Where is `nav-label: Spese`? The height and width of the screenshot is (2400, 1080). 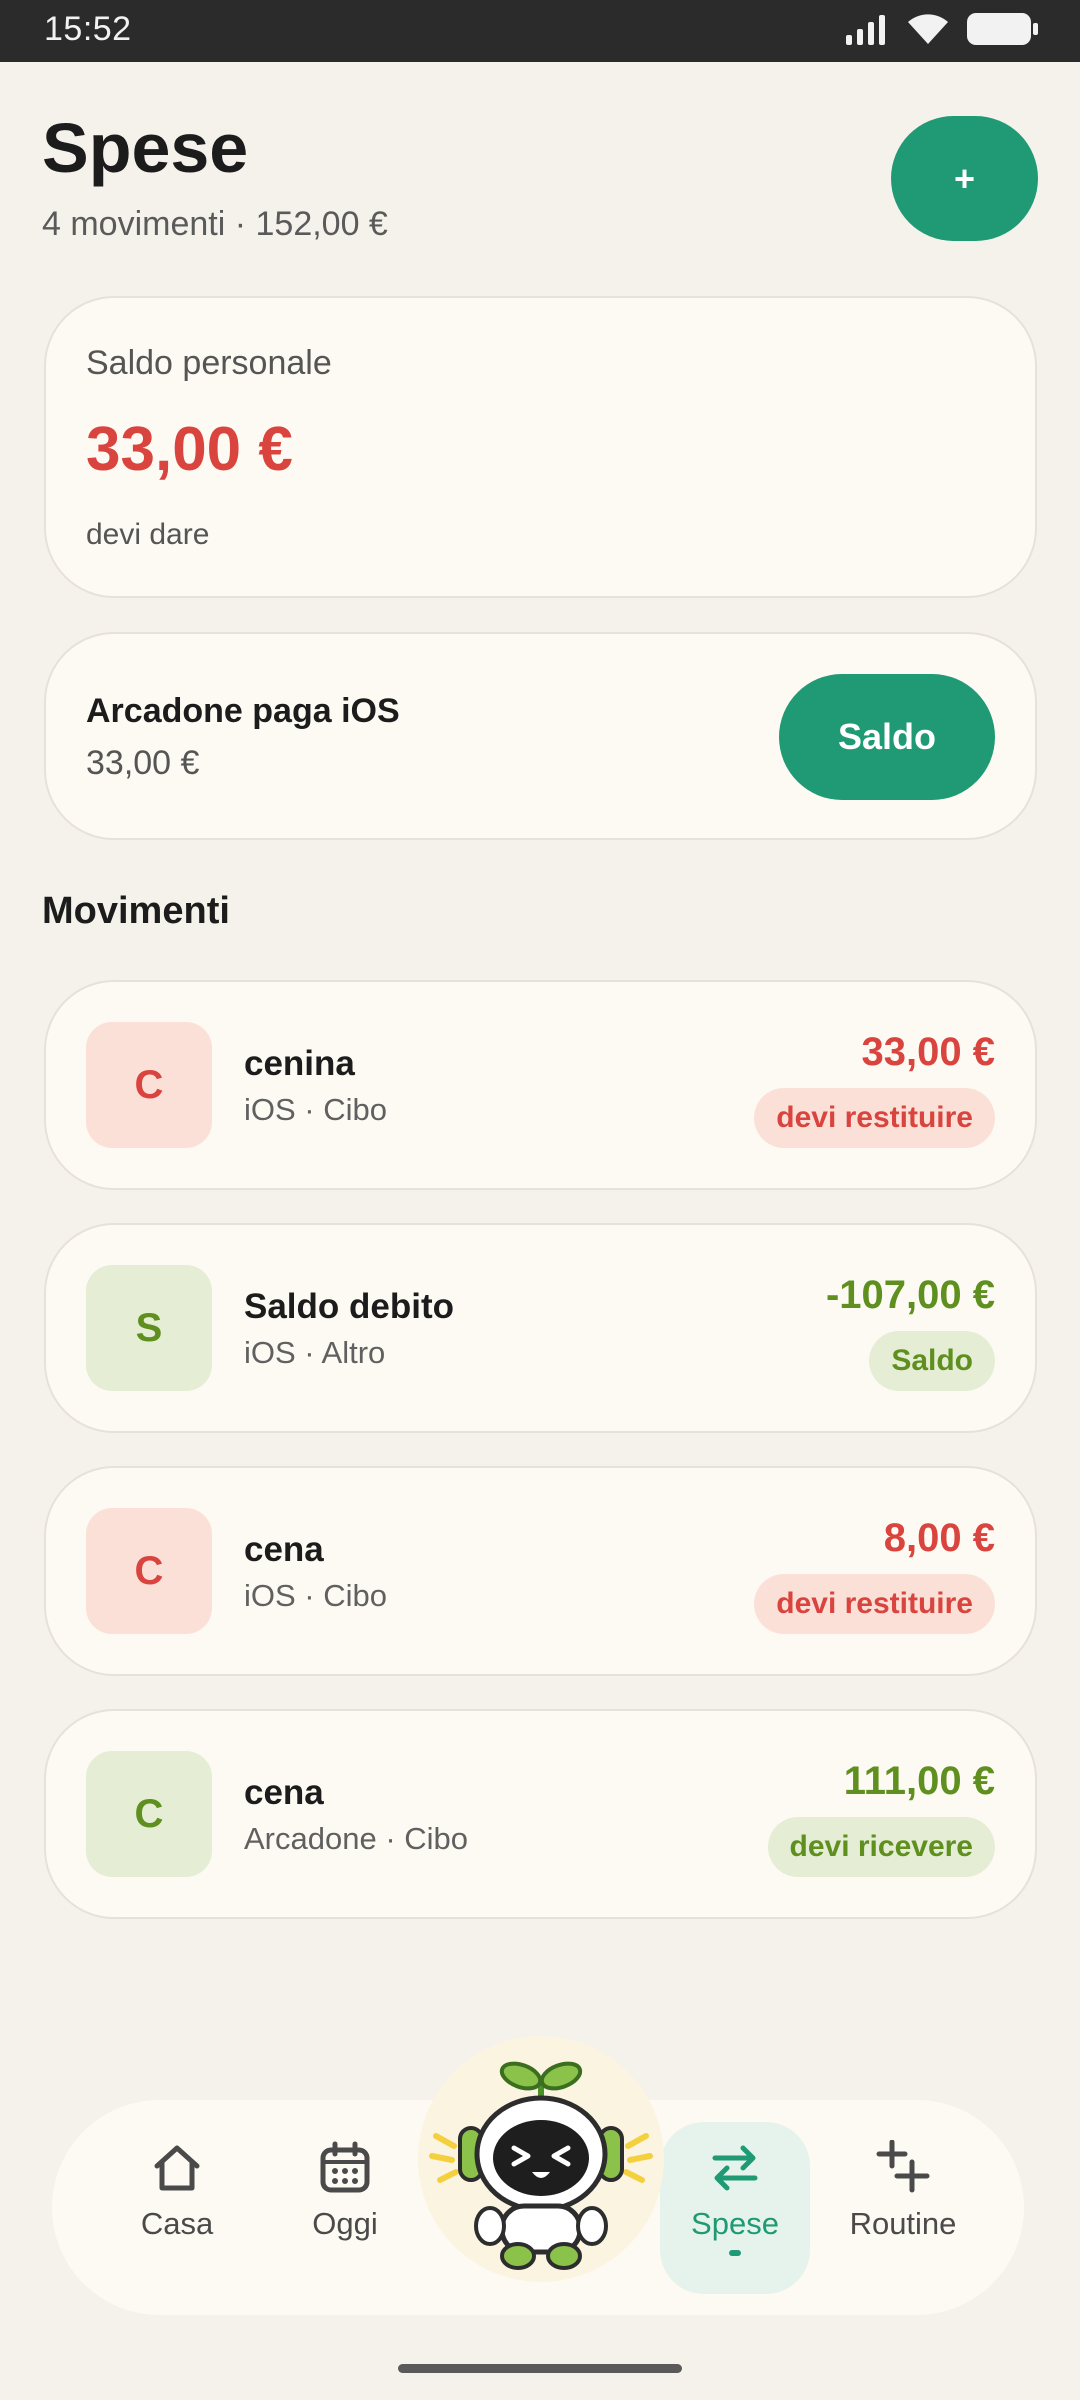
nav-label: Spese is located at coordinates (735, 2223).